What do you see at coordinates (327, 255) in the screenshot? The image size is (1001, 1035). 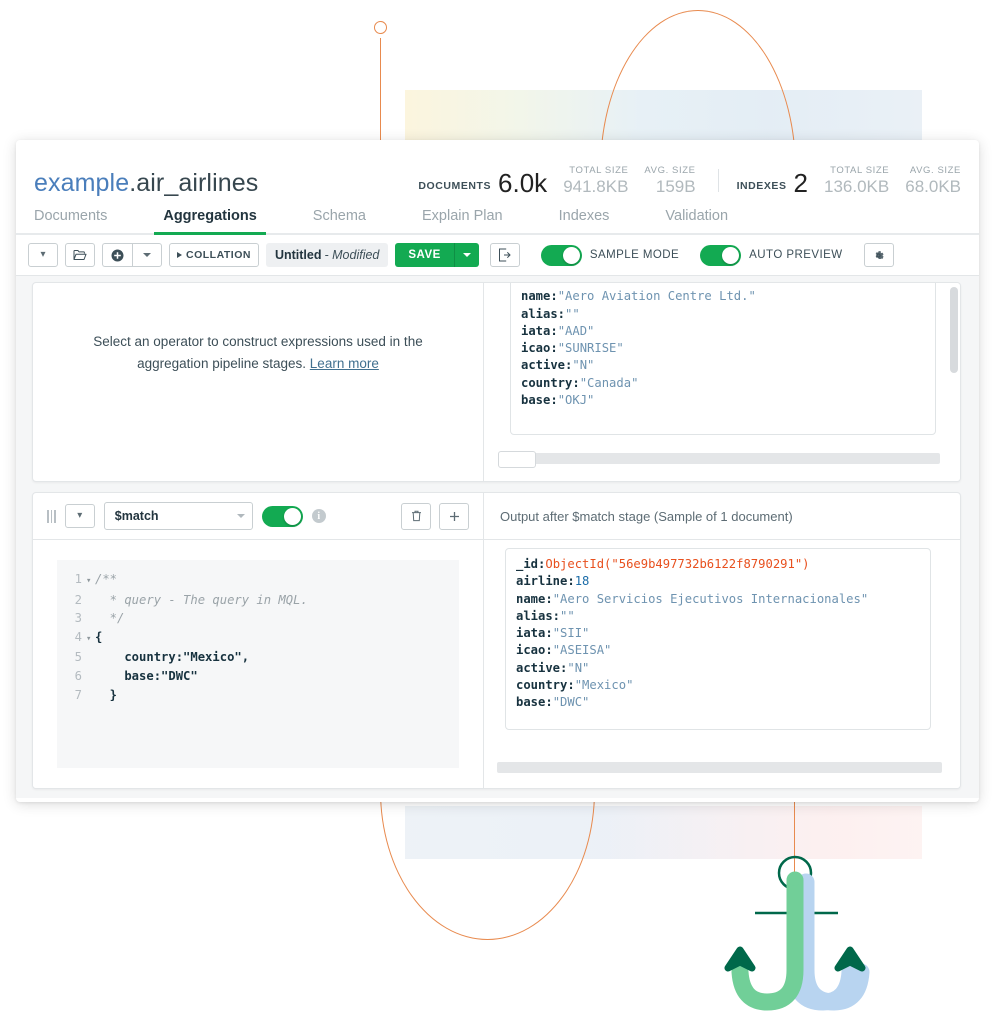 I see `pipeline-name-field: Untitled - Modified` at bounding box center [327, 255].